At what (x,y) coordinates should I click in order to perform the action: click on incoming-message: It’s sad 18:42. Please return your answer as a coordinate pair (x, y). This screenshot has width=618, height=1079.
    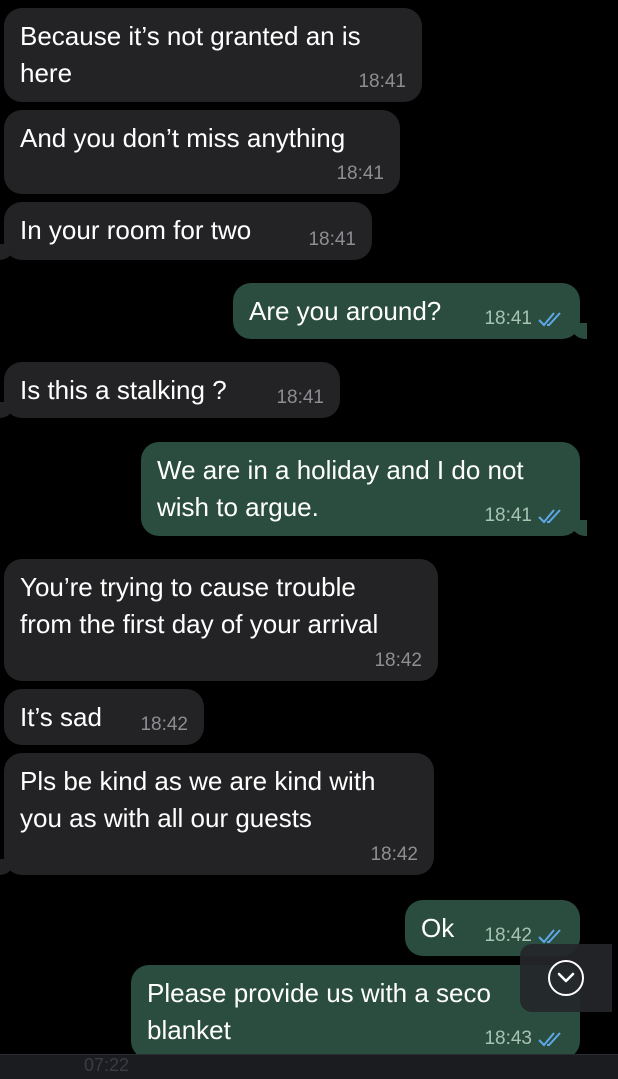
    Looking at the image, I should click on (104, 717).